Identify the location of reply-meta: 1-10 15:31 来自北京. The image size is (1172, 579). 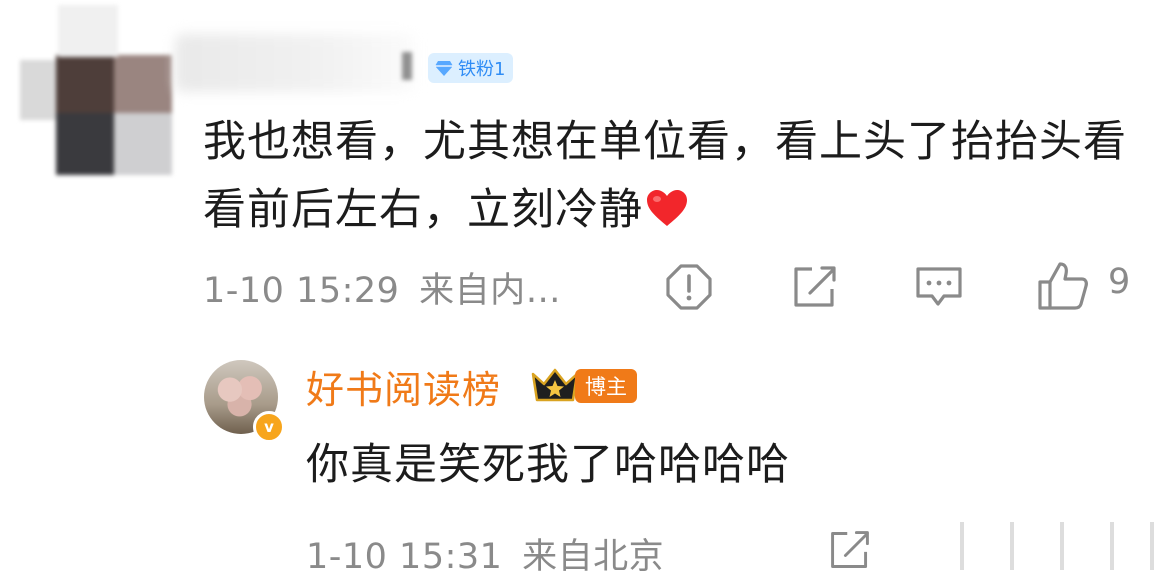
(485, 553).